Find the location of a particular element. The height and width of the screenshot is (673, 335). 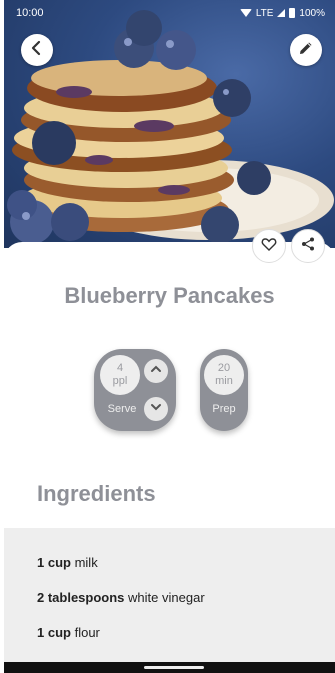

ingredient-name: white vinegar is located at coordinates (166, 597).